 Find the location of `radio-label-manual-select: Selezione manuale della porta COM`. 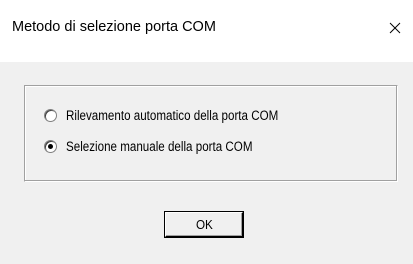

radio-label-manual-select: Selezione manuale della porta COM is located at coordinates (159, 146).